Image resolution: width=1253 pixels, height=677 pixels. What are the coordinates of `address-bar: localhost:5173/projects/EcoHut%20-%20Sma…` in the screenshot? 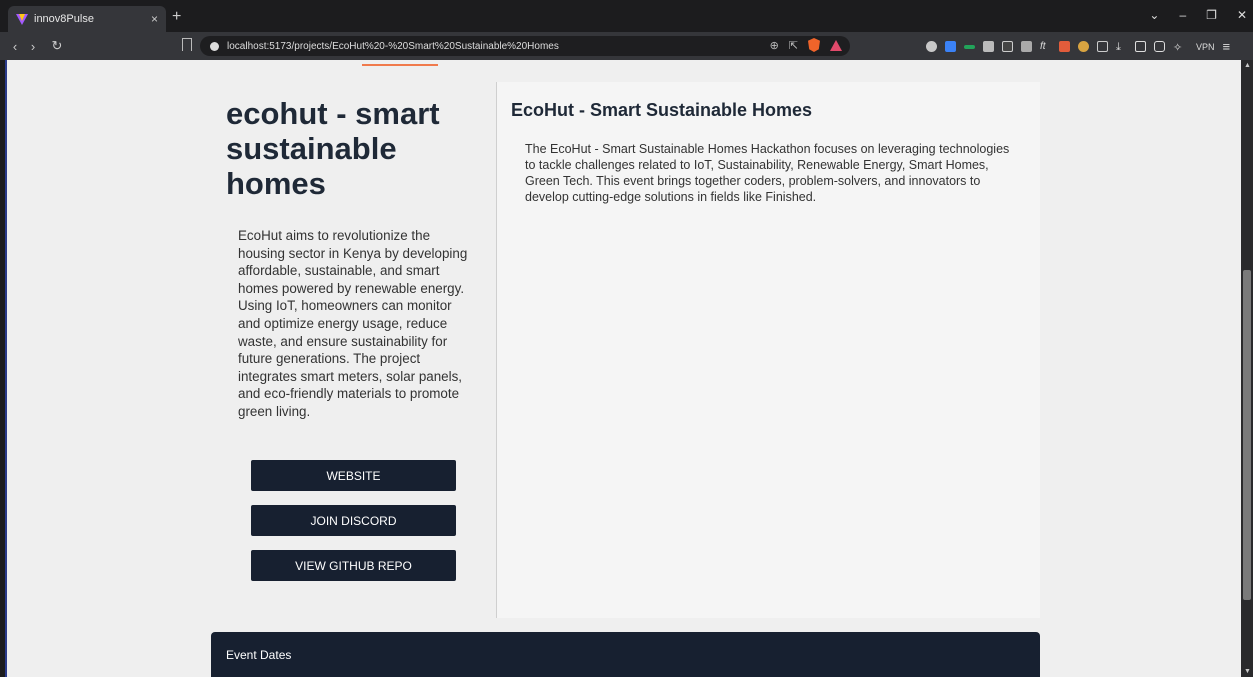 It's located at (525, 46).